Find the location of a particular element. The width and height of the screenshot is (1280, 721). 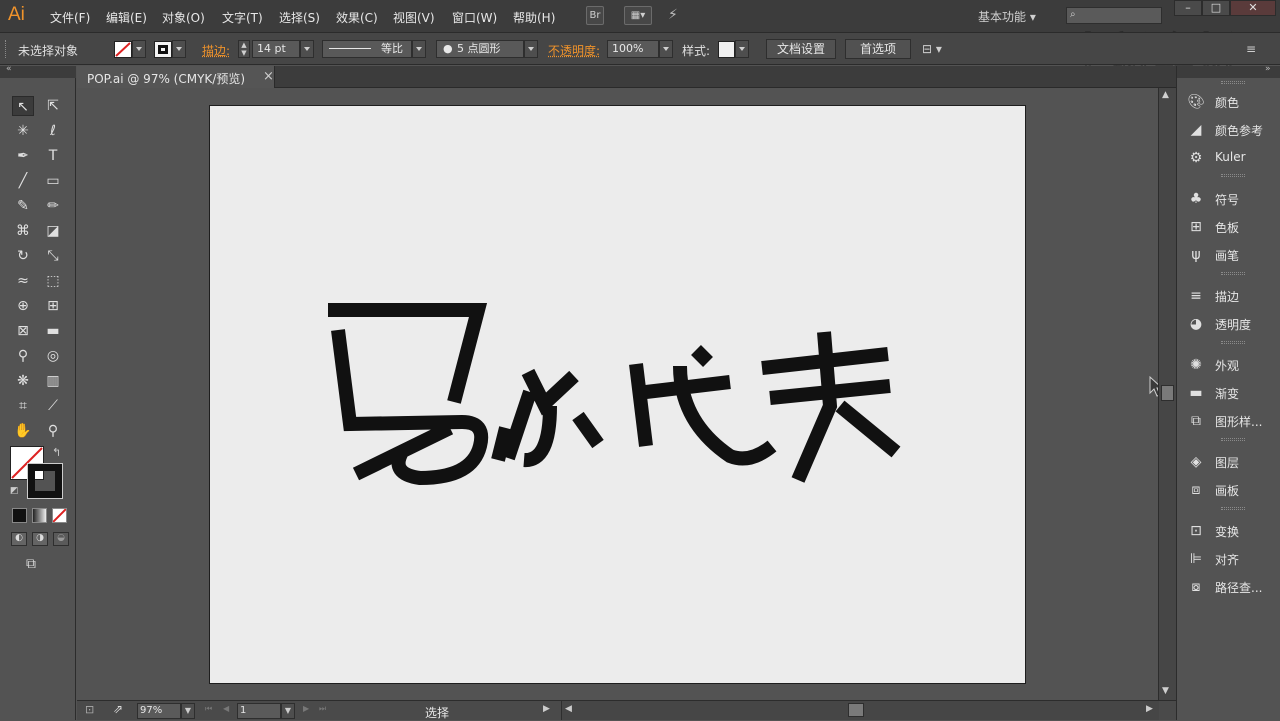

scroll-down-icon: ▼ is located at coordinates (1165, 691).